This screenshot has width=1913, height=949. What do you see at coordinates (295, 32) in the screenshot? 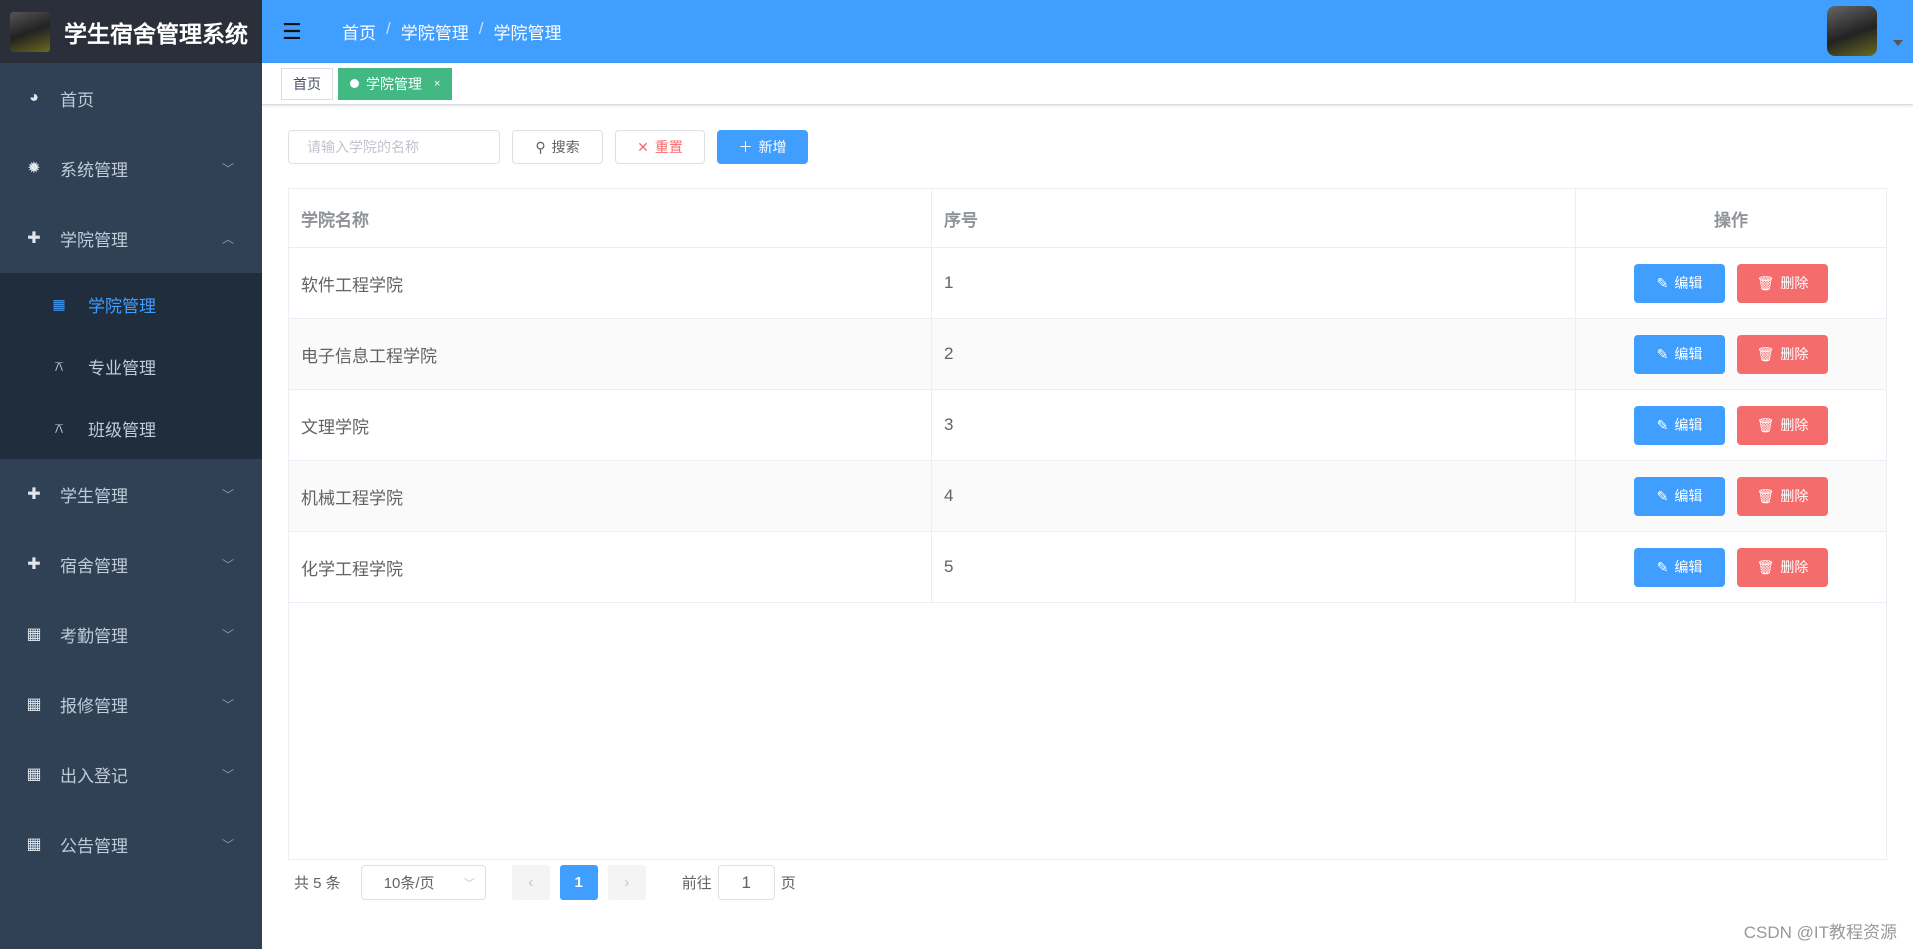
I see `hamburger-toggle-icon: ☰` at bounding box center [295, 32].